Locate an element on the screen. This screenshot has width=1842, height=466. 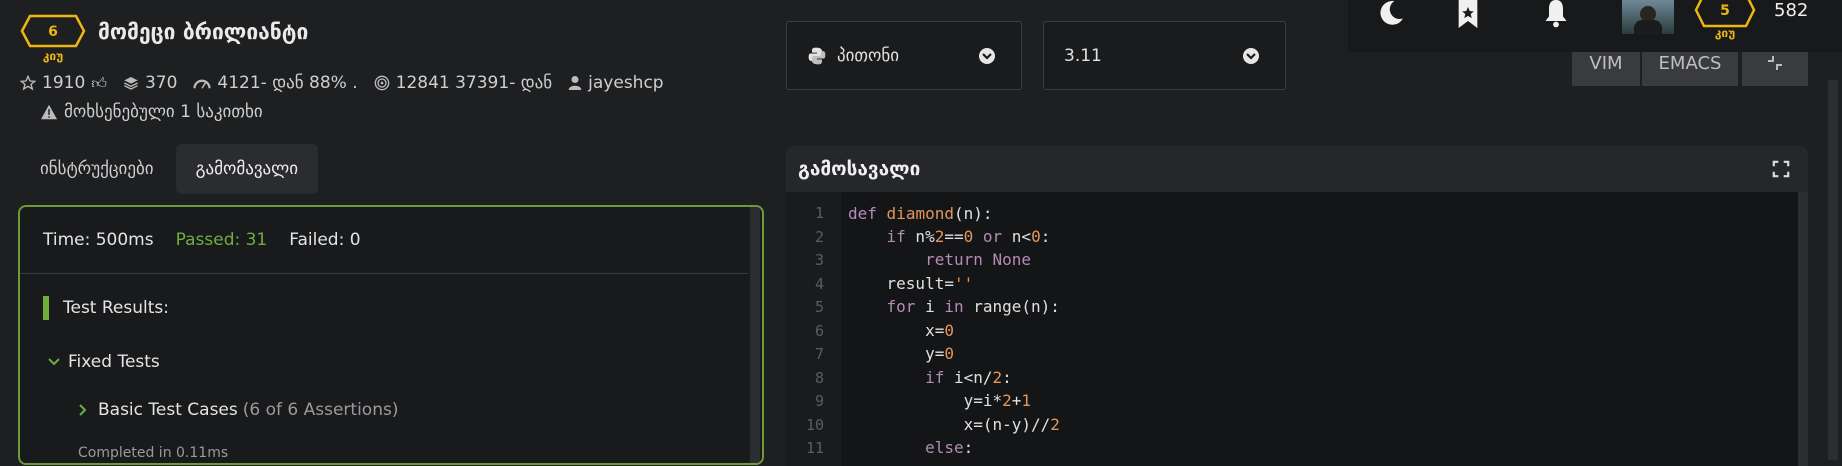
kata-rank-number: 6 is located at coordinates (53, 32).